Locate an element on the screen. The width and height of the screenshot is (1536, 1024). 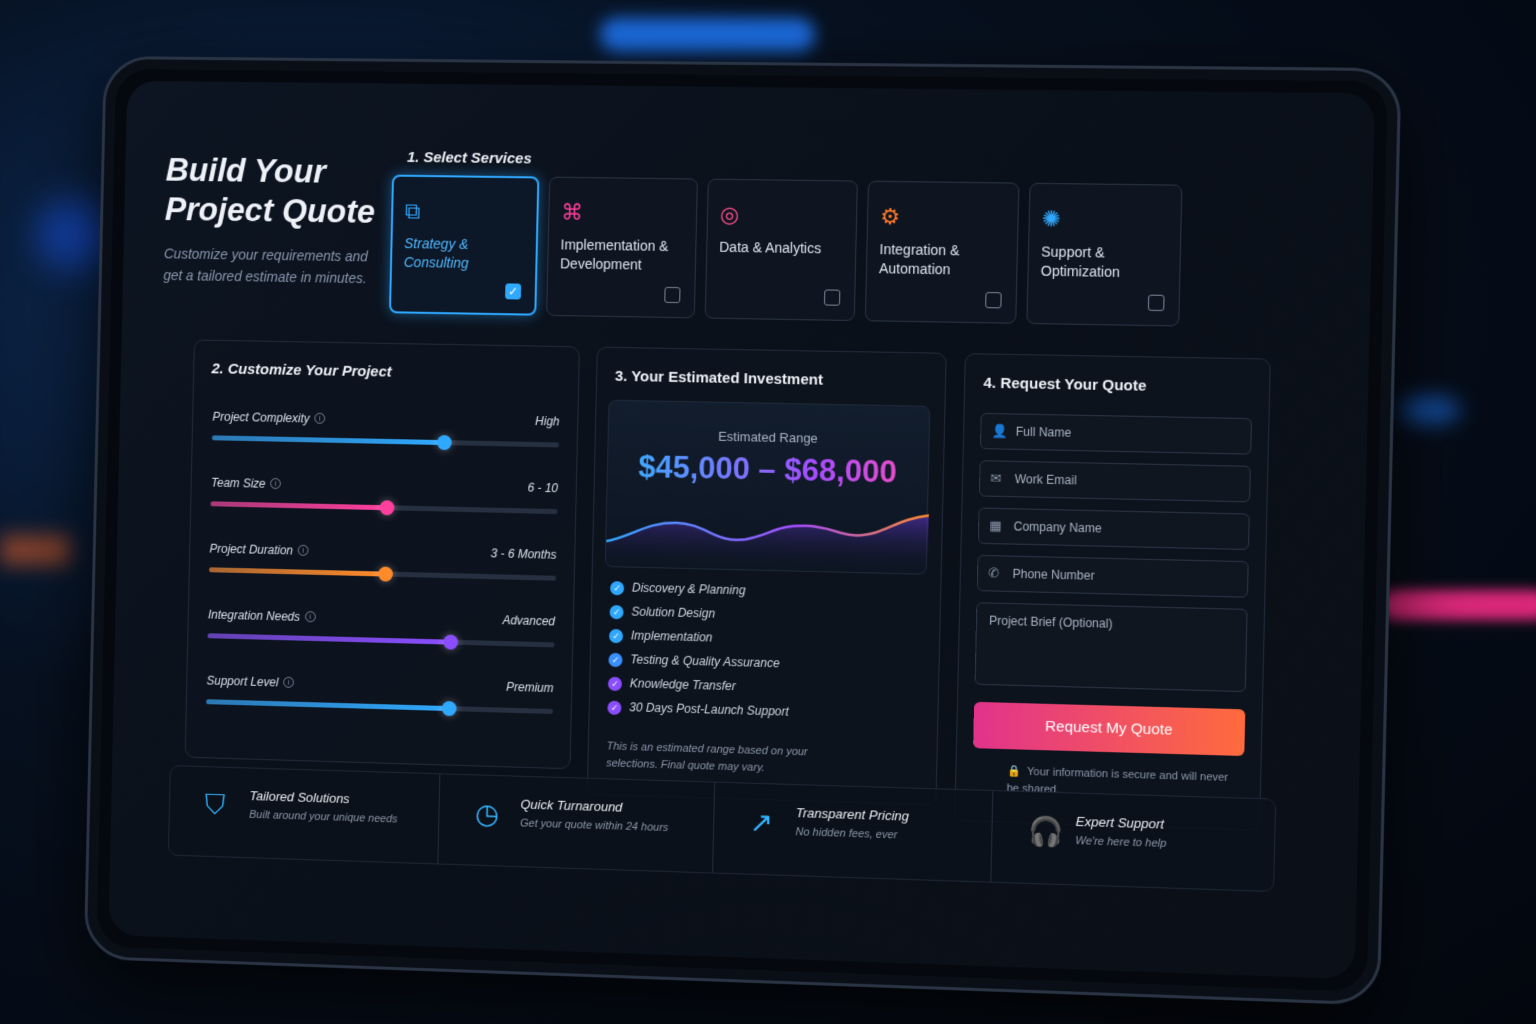
page-title-line1: Build Your is located at coordinates (246, 170).